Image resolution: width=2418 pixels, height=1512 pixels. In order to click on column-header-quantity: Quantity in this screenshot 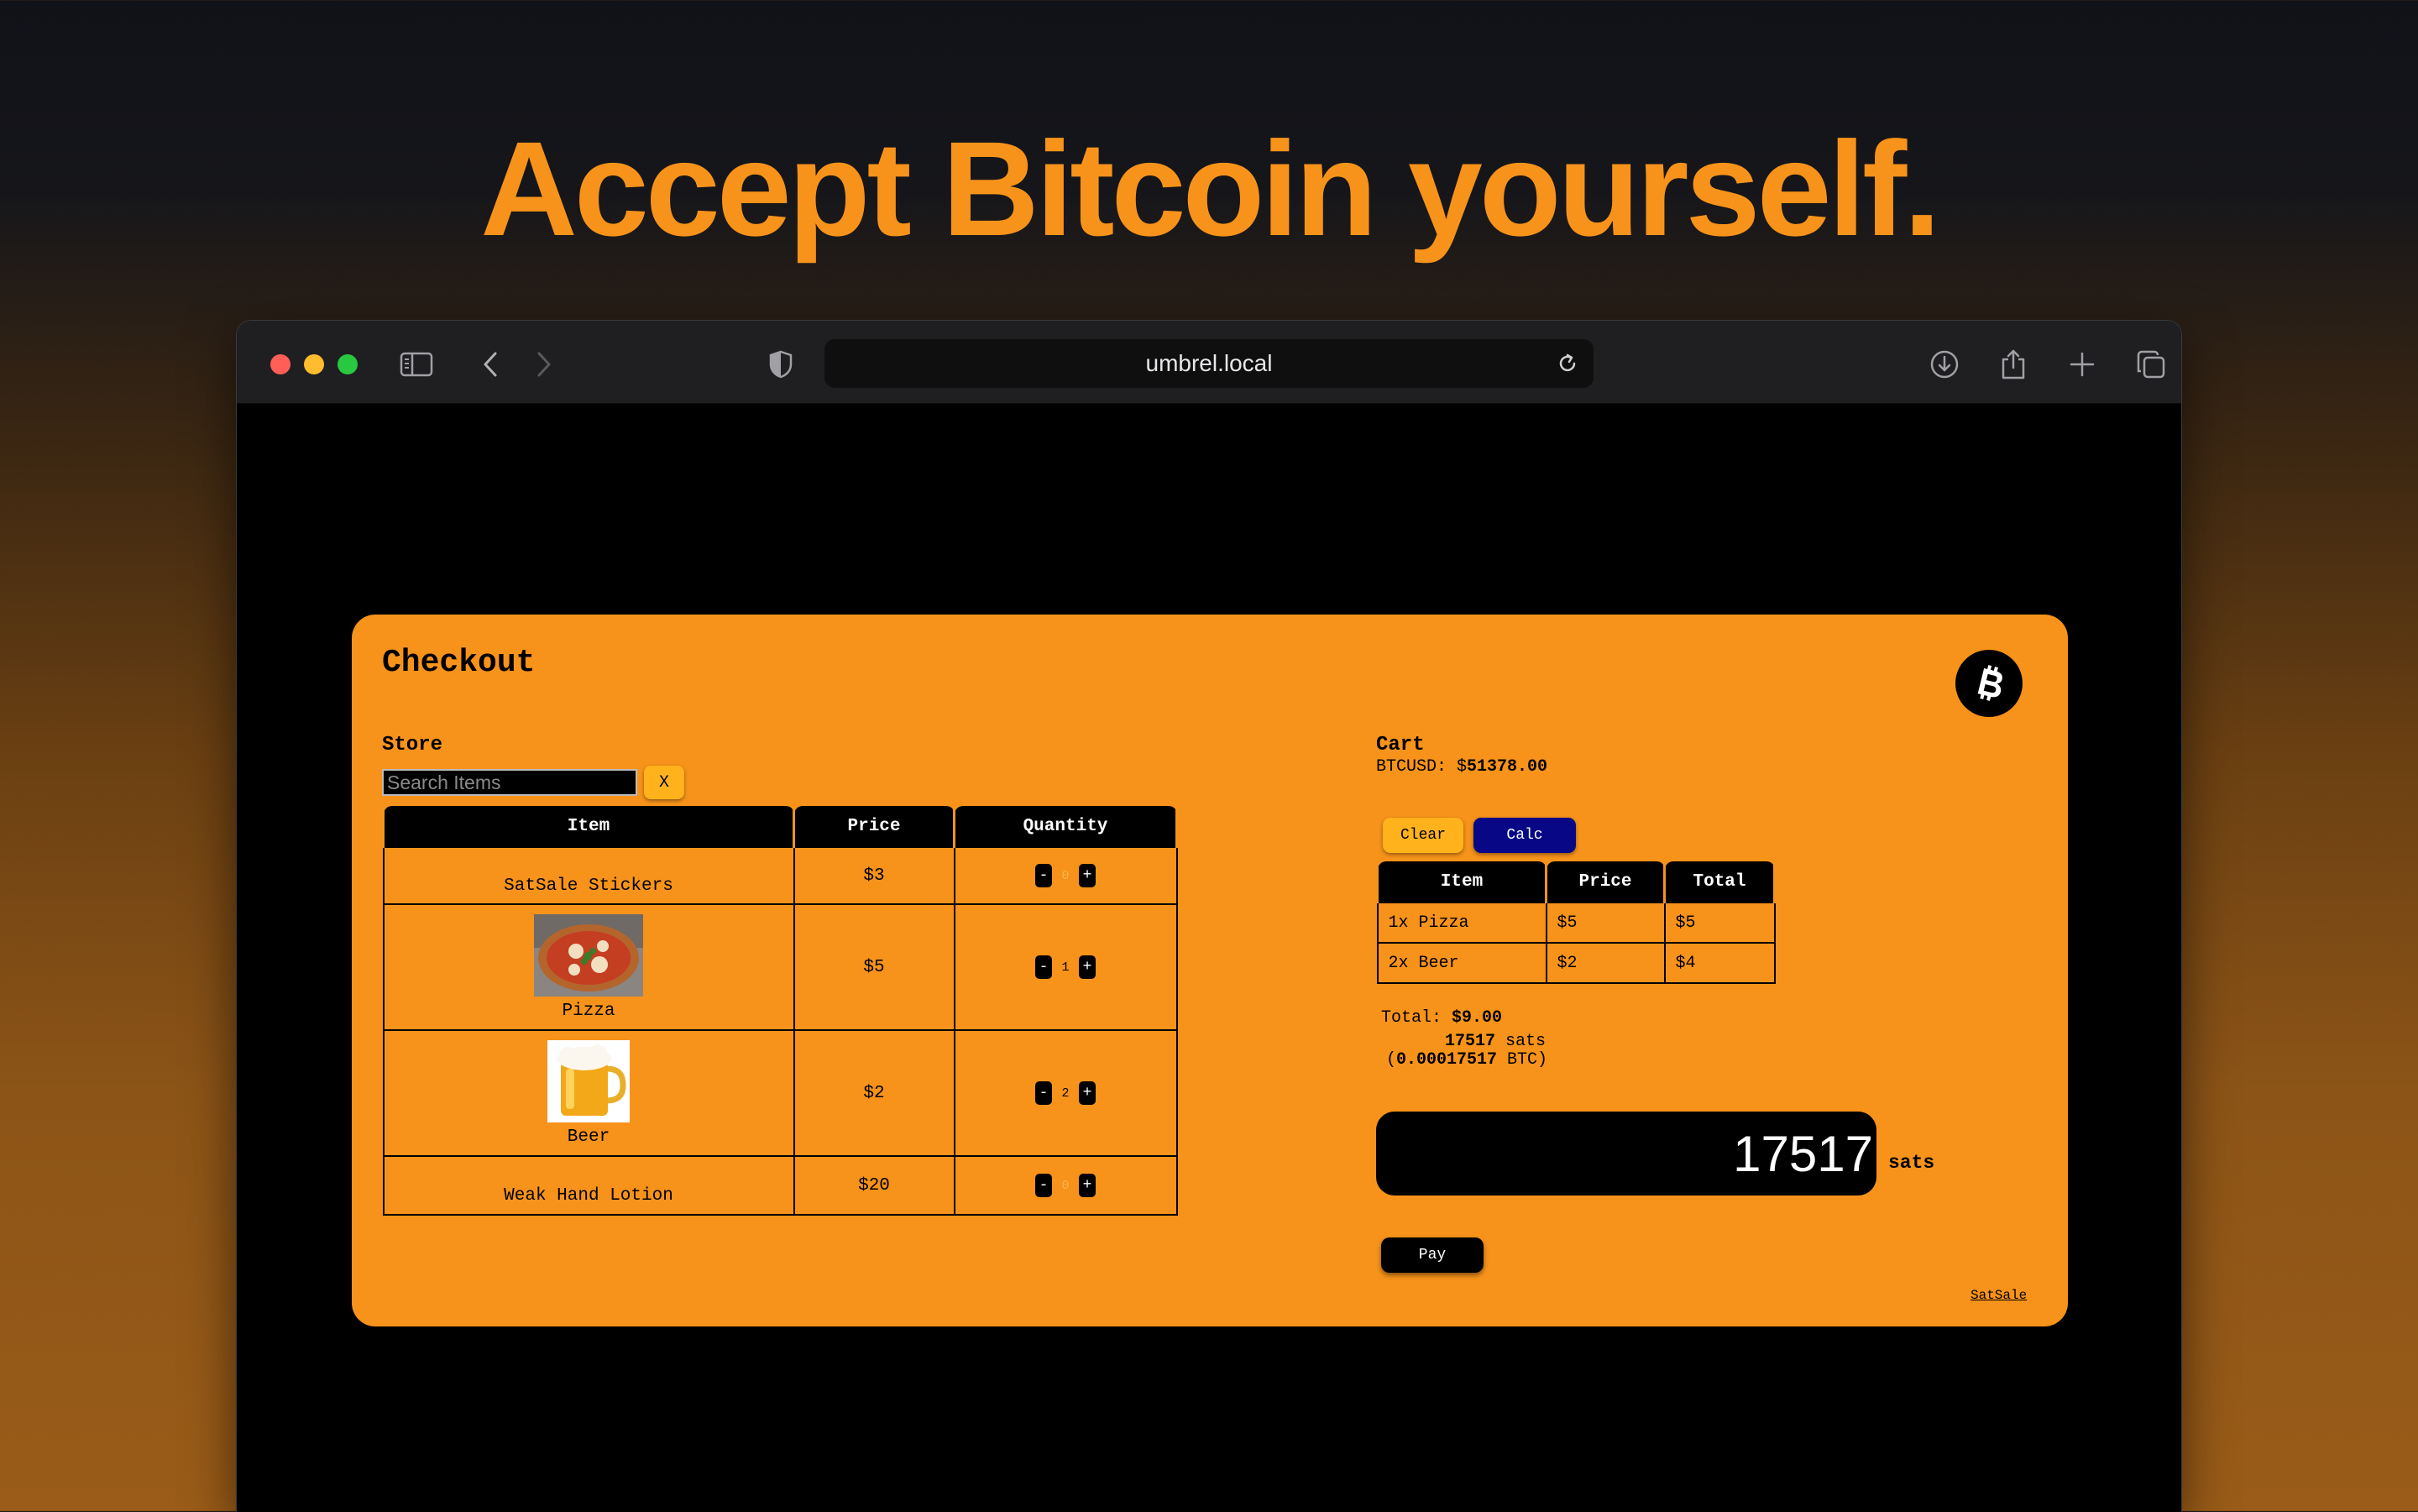, I will do `click(1065, 826)`.